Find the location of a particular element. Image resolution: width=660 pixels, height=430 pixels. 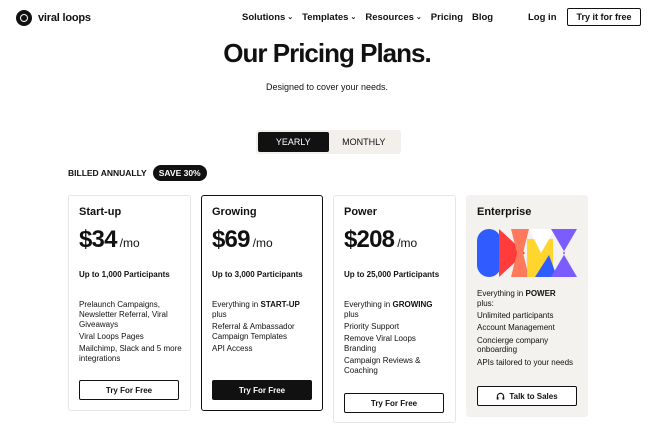

price-amount: $69 is located at coordinates (231, 239).